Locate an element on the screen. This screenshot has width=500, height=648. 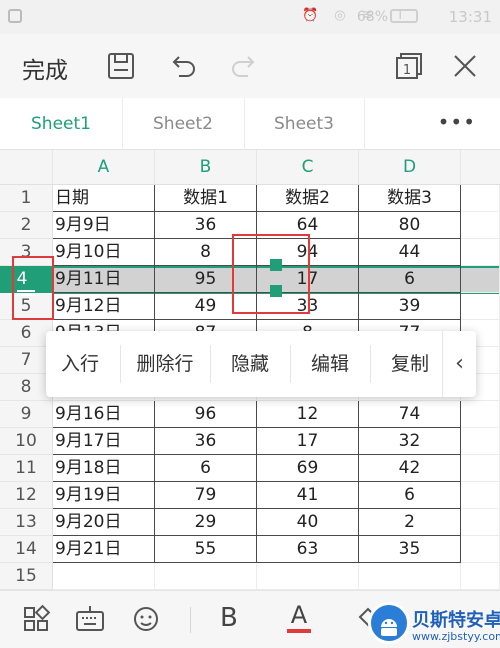
cell-d10: 32 is located at coordinates (410, 441).